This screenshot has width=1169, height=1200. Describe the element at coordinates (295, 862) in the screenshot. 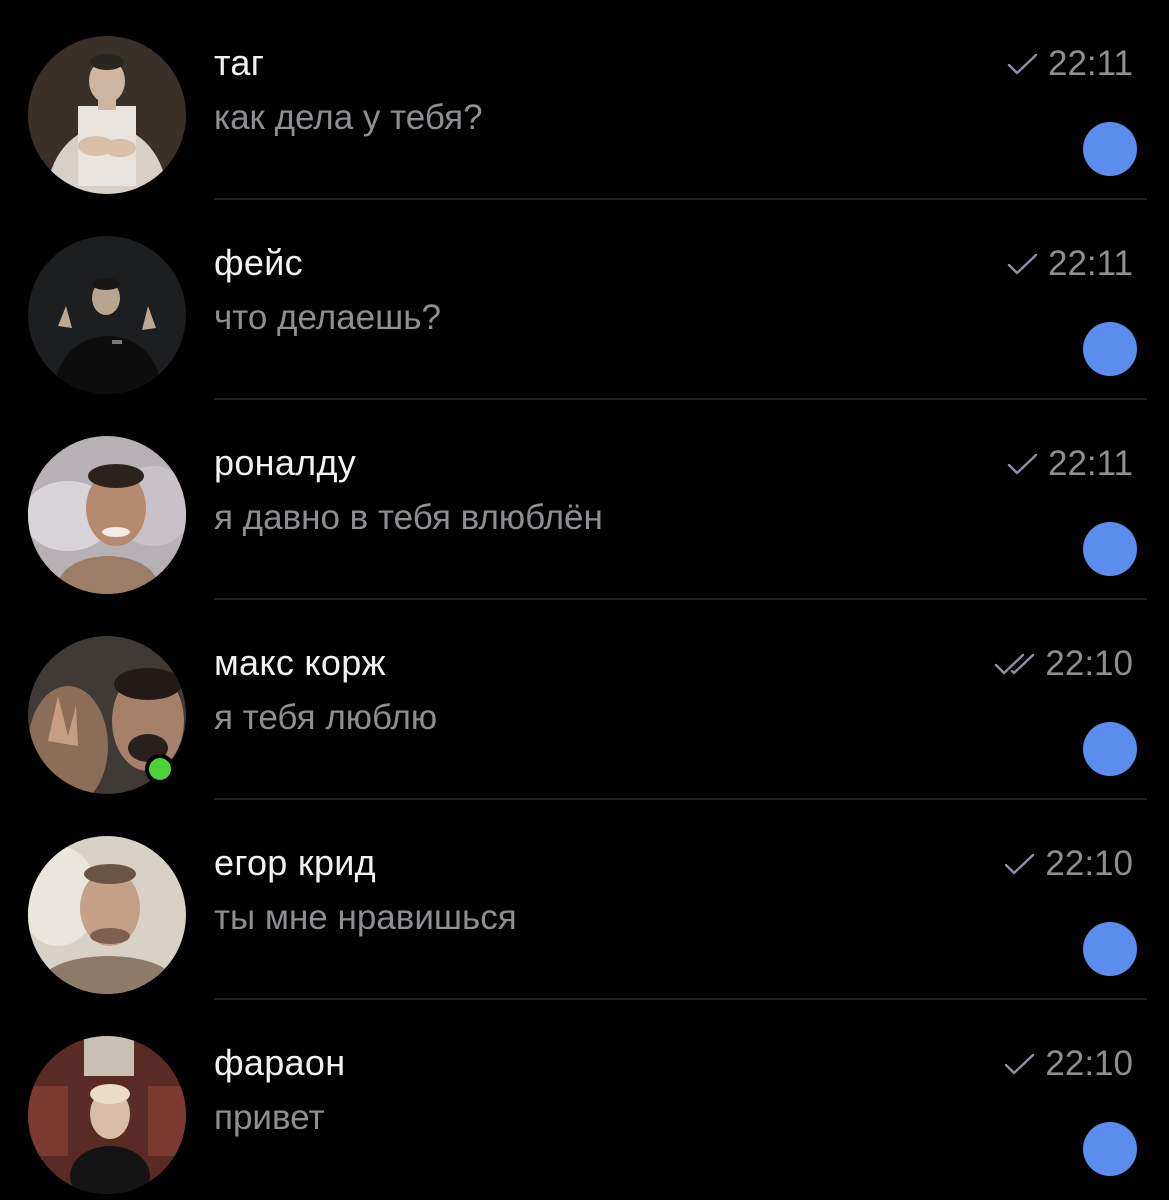

I see `chat-name: егор крид` at that location.